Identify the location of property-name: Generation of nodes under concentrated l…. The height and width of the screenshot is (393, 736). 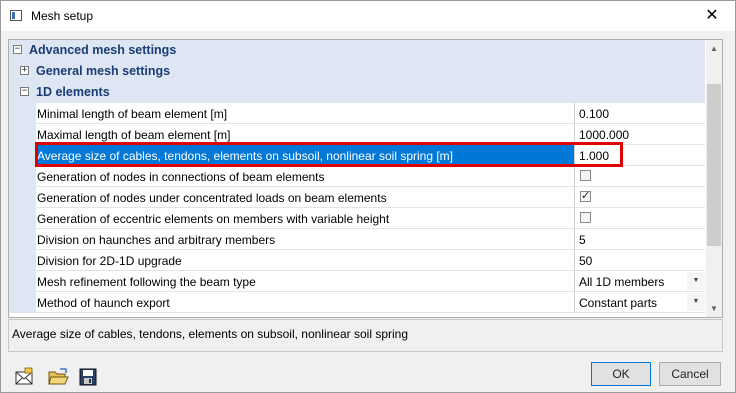
(212, 198).